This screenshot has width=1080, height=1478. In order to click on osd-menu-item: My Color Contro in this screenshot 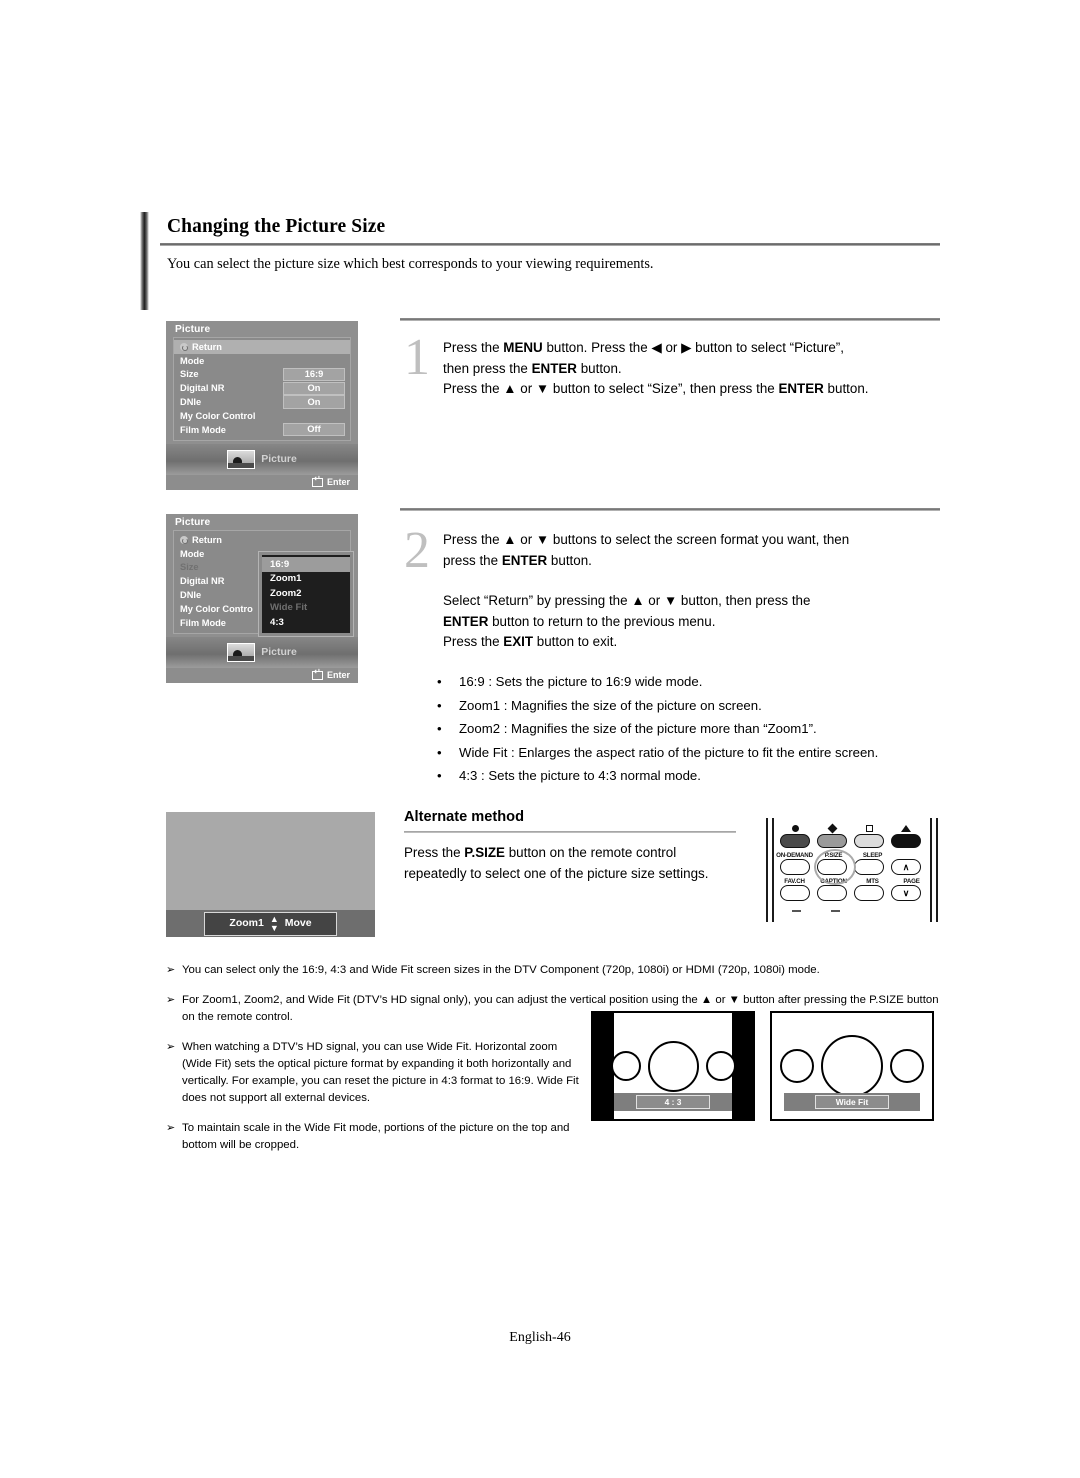, I will do `click(262, 609)`.